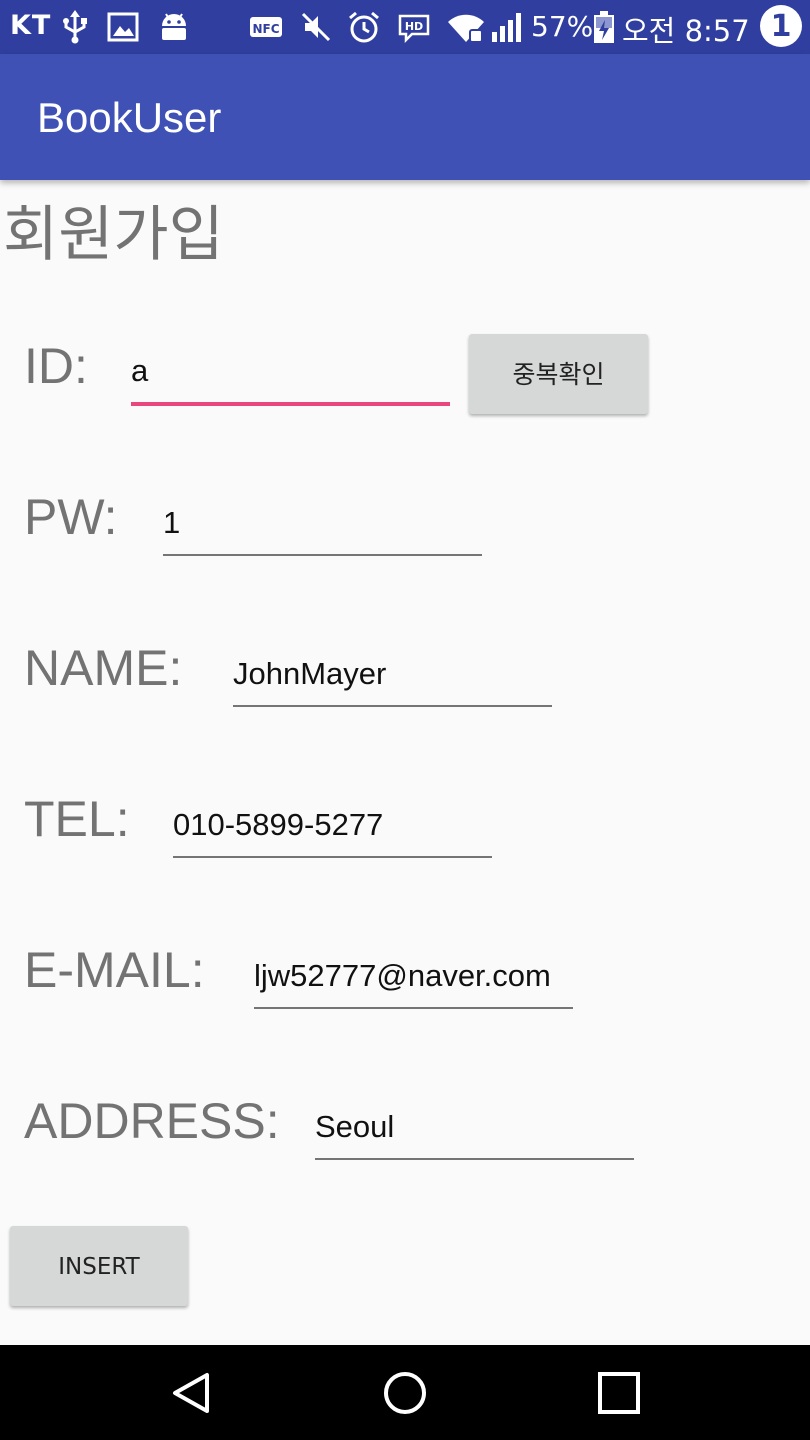 Image resolution: width=810 pixels, height=1440 pixels. Describe the element at coordinates (152, 1121) in the screenshot. I see `address-label: ADDRESS:` at that location.